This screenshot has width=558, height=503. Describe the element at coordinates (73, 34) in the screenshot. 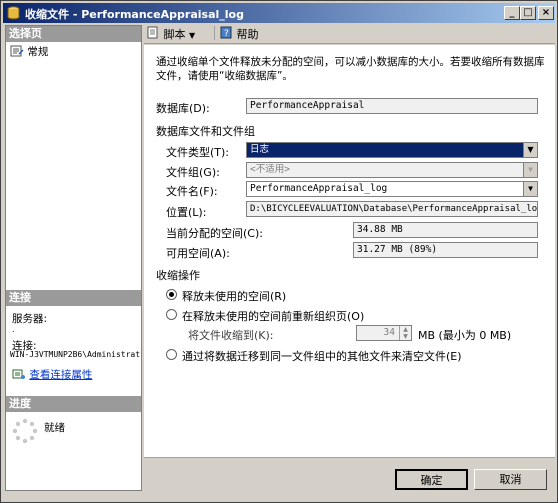

I see `select-page-header: 选择页` at that location.